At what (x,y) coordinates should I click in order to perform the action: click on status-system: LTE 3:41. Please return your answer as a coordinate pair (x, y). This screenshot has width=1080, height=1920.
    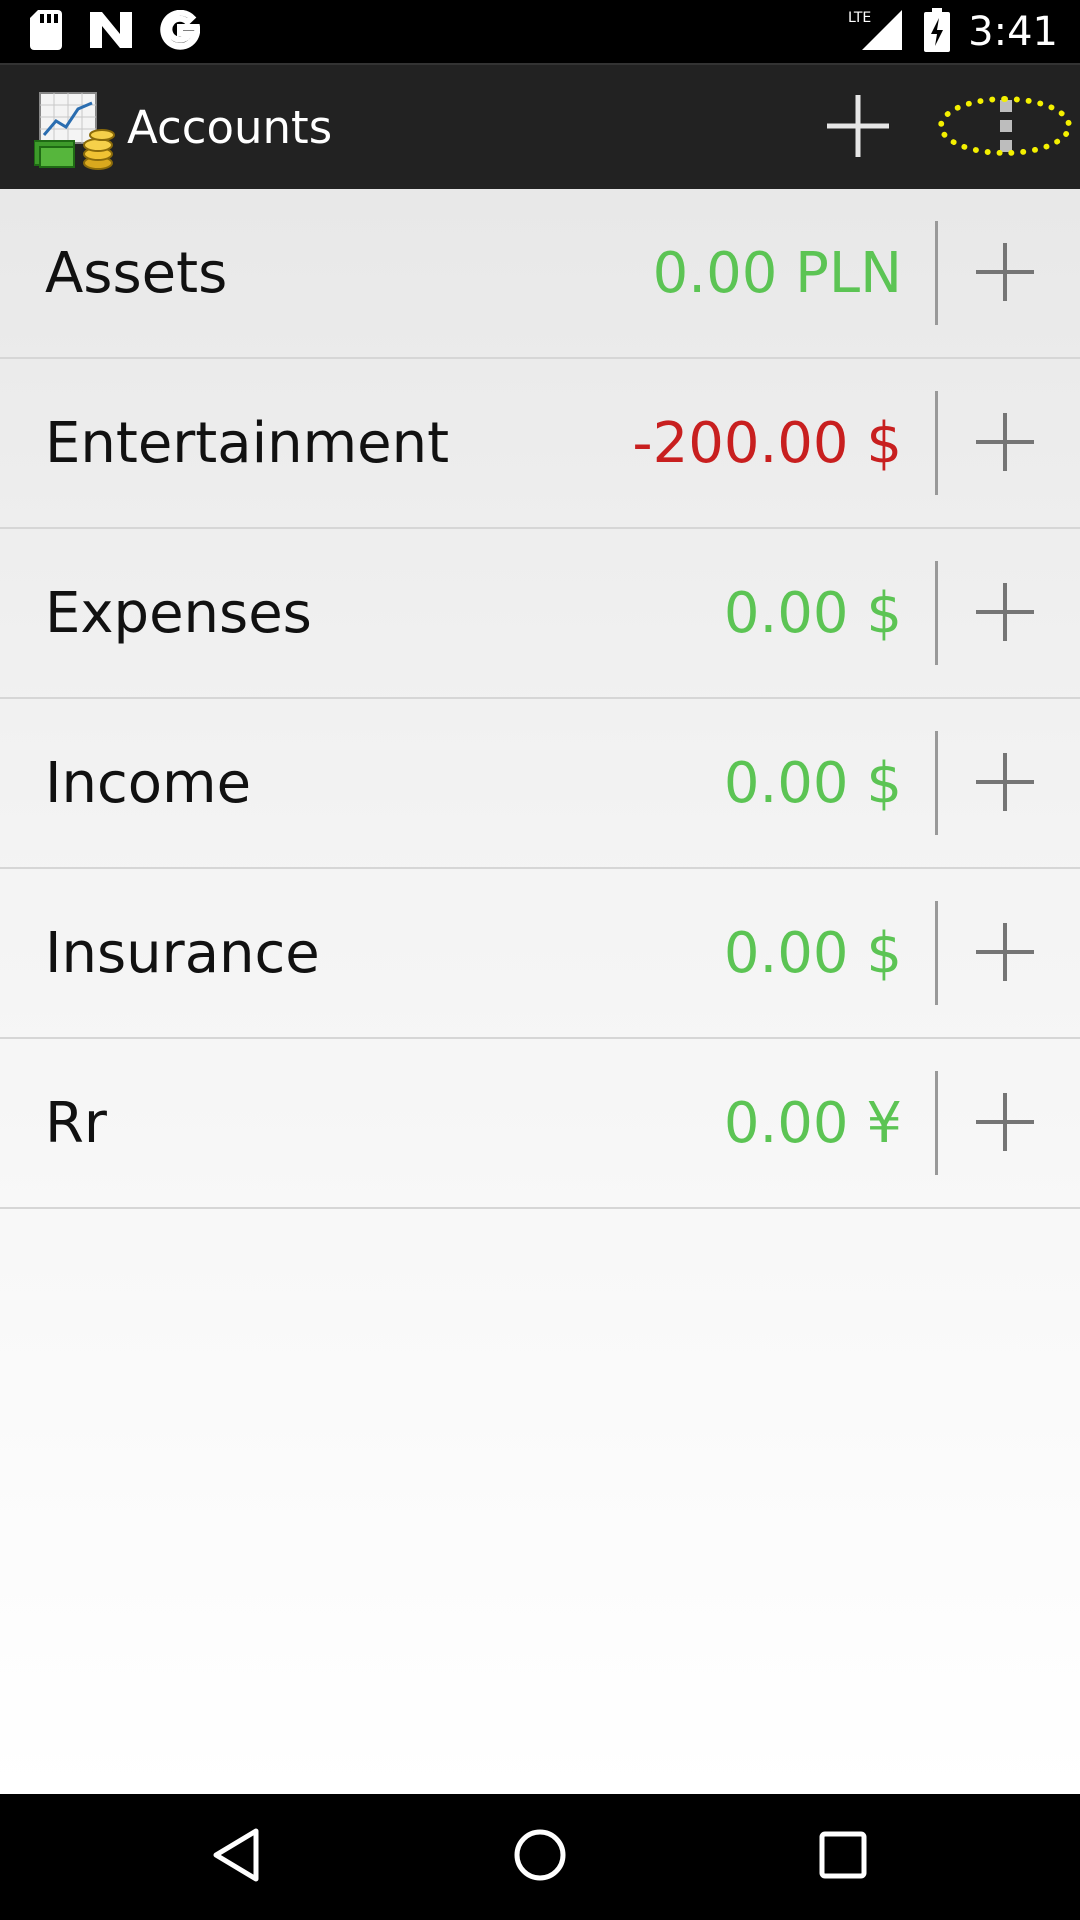
    Looking at the image, I should click on (952, 31).